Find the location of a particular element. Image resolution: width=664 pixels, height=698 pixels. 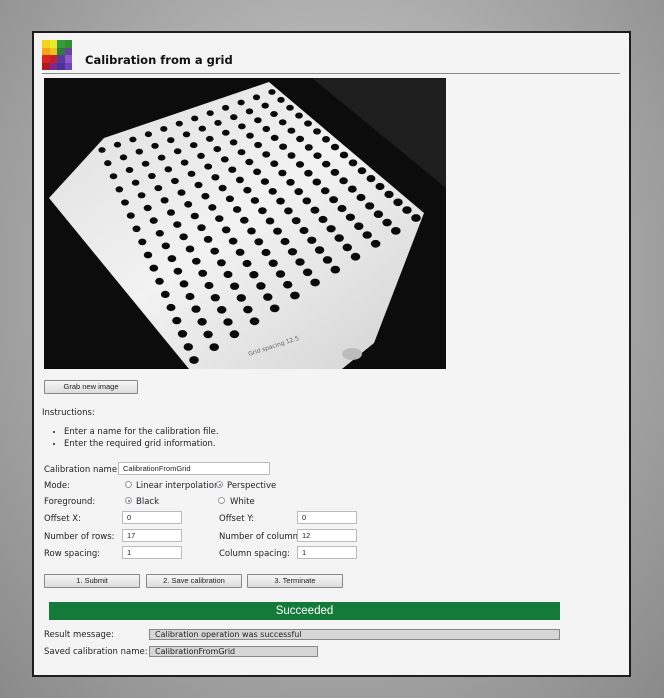

calibration-name-input: CalibrationFromGrid is located at coordinates (194, 468).